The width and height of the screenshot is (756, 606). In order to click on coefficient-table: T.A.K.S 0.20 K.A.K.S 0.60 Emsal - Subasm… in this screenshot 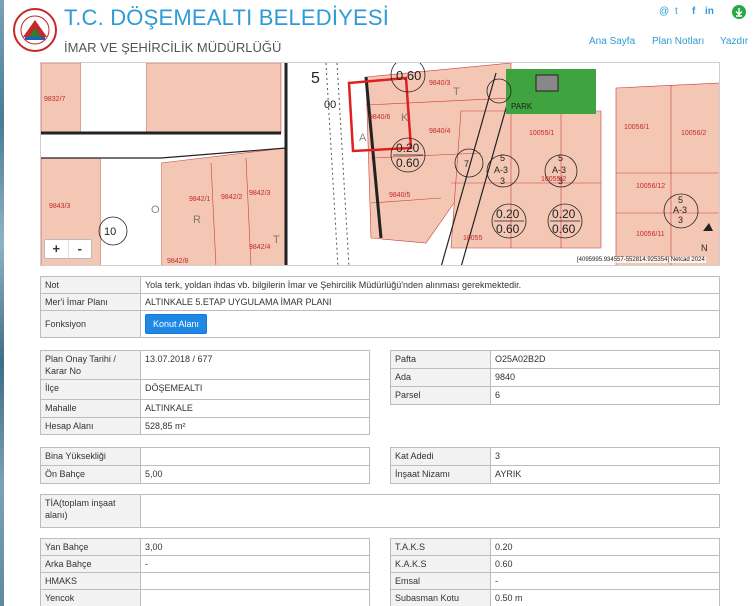, I will do `click(555, 572)`.